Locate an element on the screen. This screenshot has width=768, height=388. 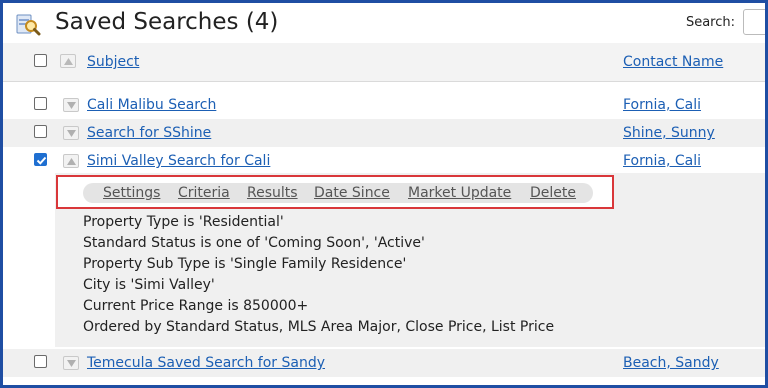
column-header-subject: Subject is located at coordinates (113, 62).